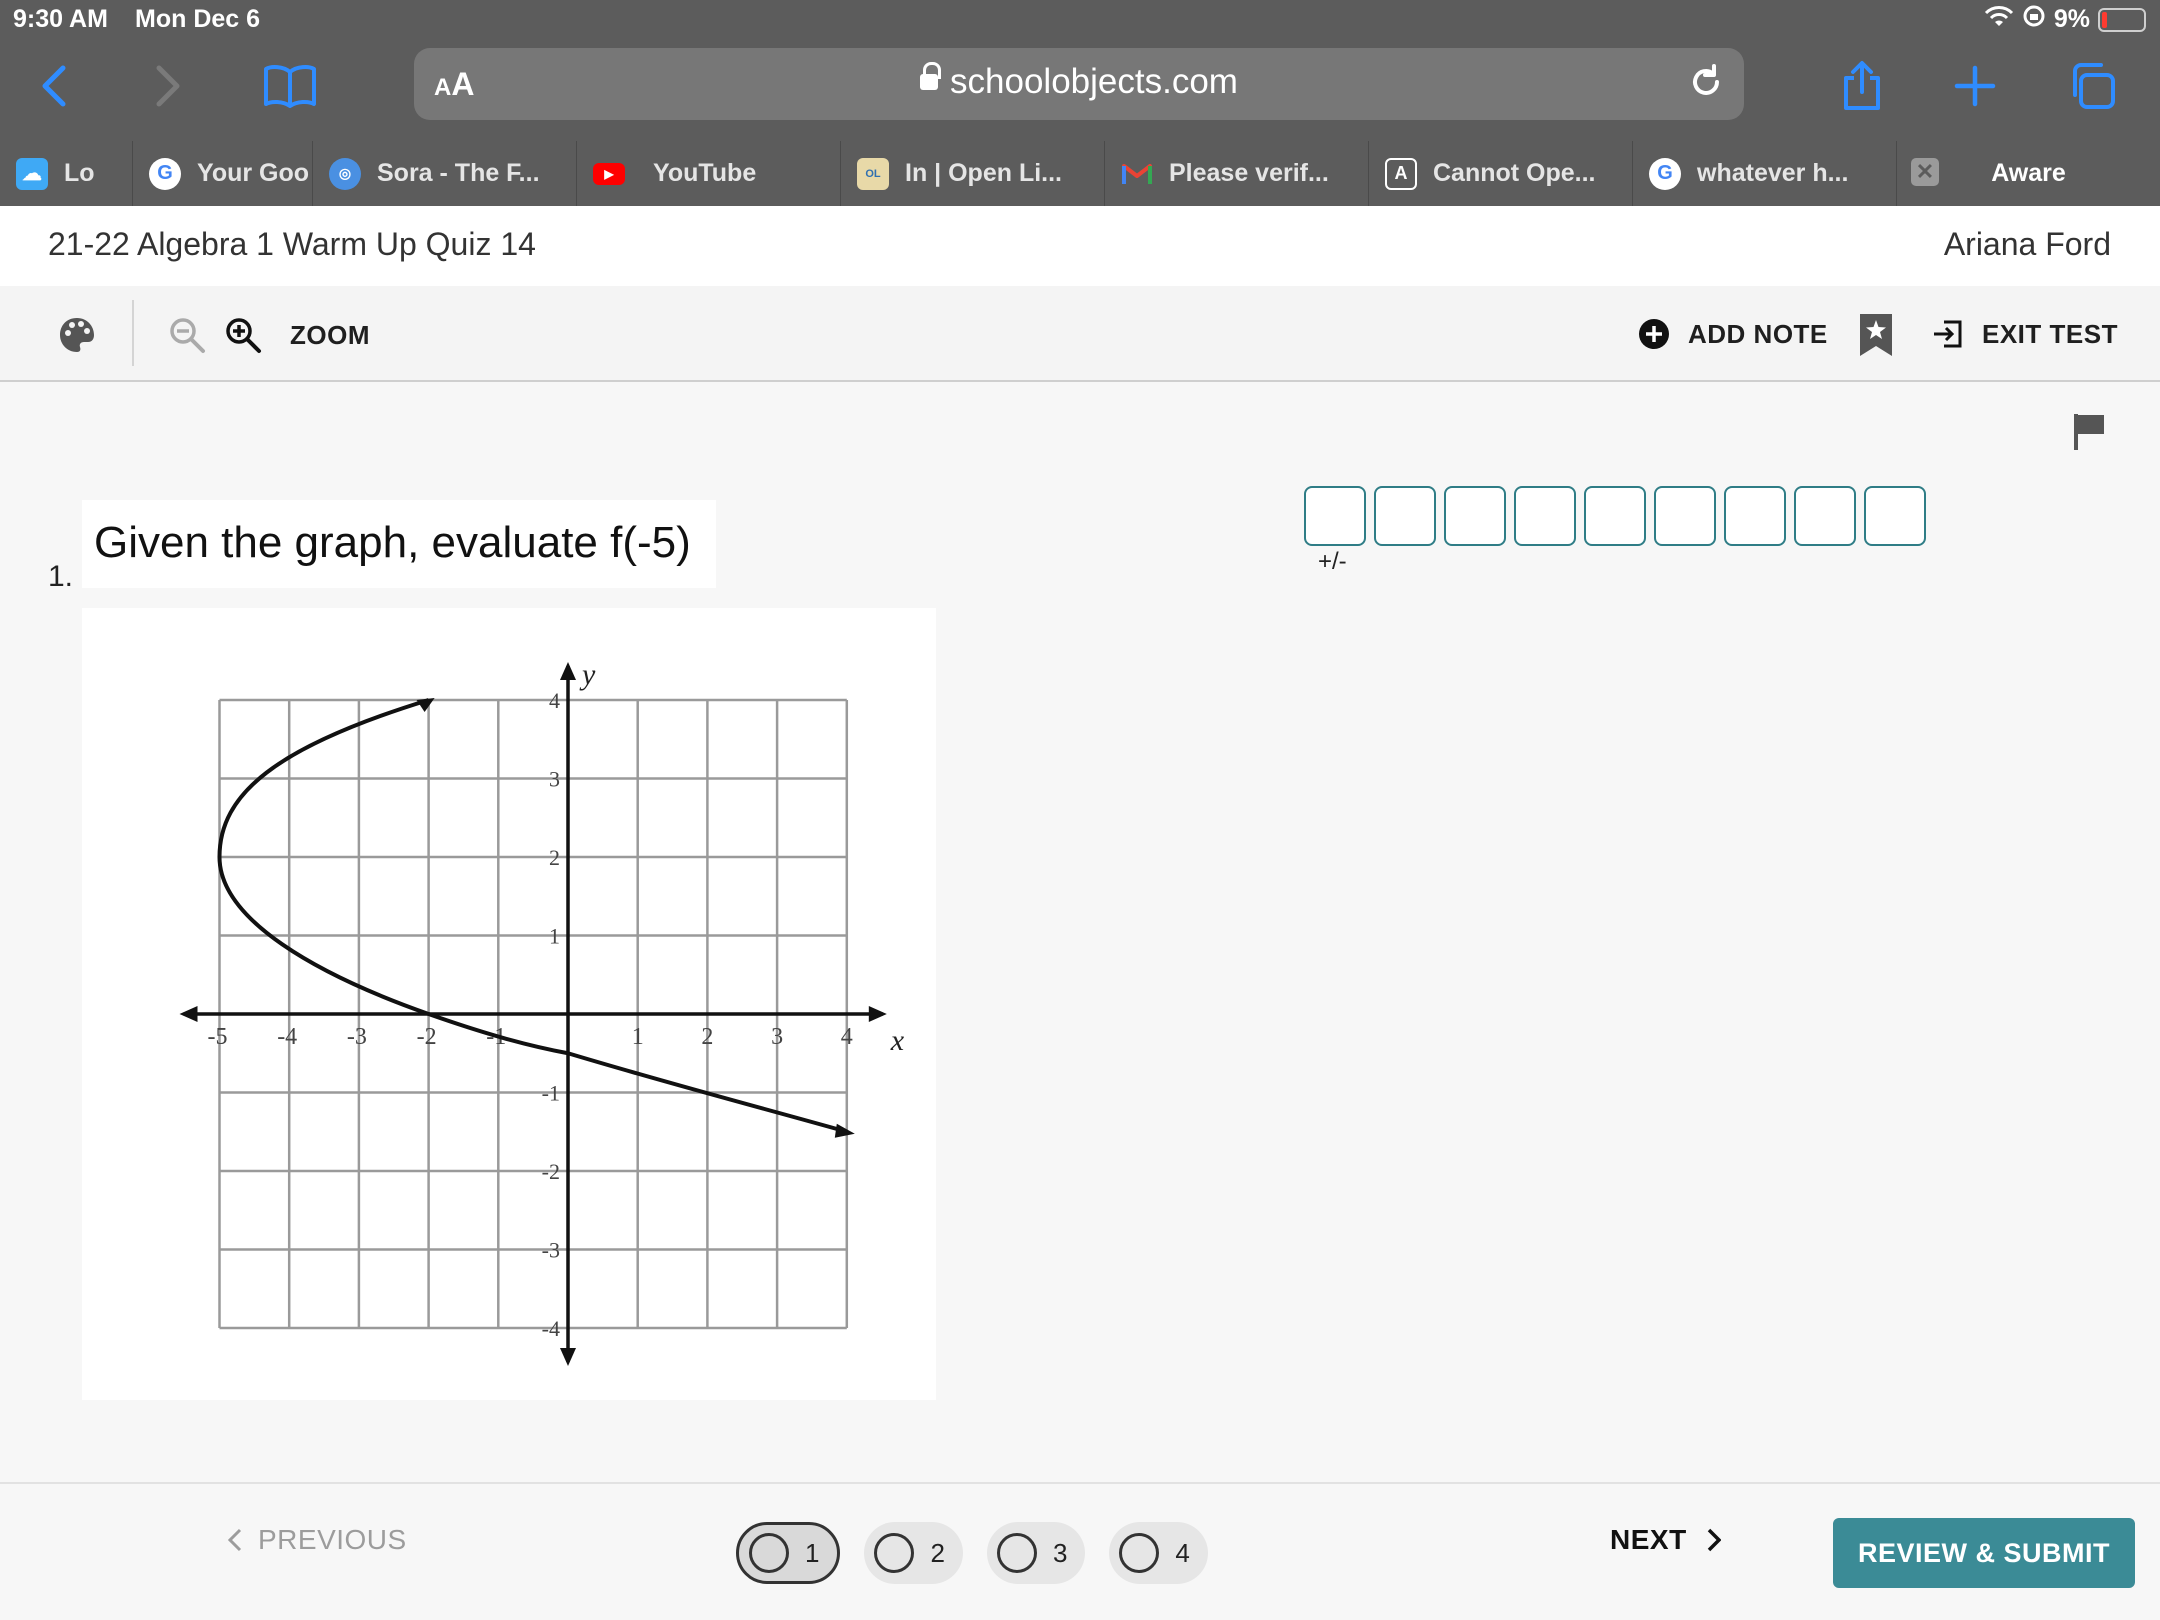 The width and height of the screenshot is (2160, 1620). Describe the element at coordinates (532, 916) in the screenshot. I see `function-curve` at that location.